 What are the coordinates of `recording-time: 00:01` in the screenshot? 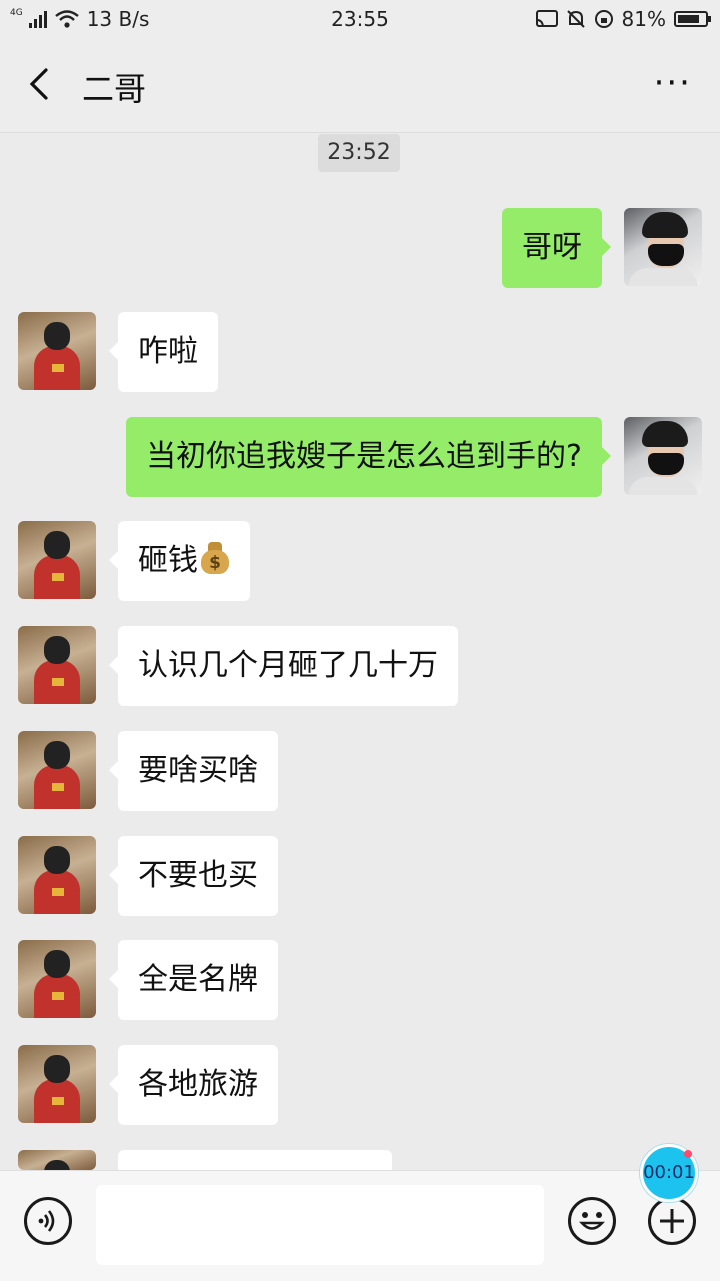 It's located at (669, 1172).